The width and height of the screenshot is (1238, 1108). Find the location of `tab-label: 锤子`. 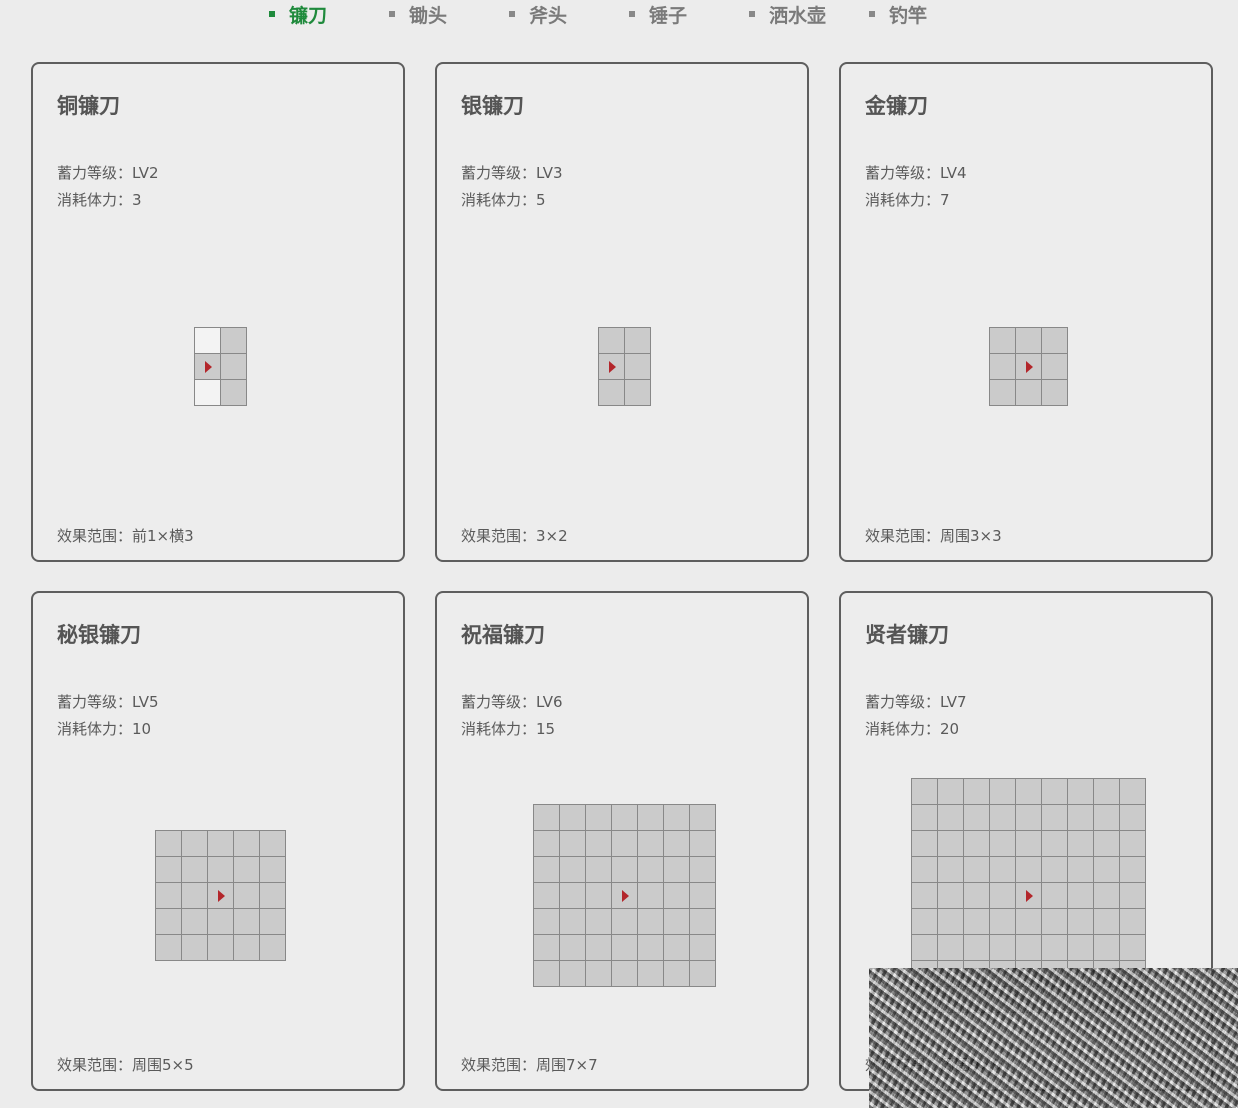

tab-label: 锤子 is located at coordinates (668, 15).